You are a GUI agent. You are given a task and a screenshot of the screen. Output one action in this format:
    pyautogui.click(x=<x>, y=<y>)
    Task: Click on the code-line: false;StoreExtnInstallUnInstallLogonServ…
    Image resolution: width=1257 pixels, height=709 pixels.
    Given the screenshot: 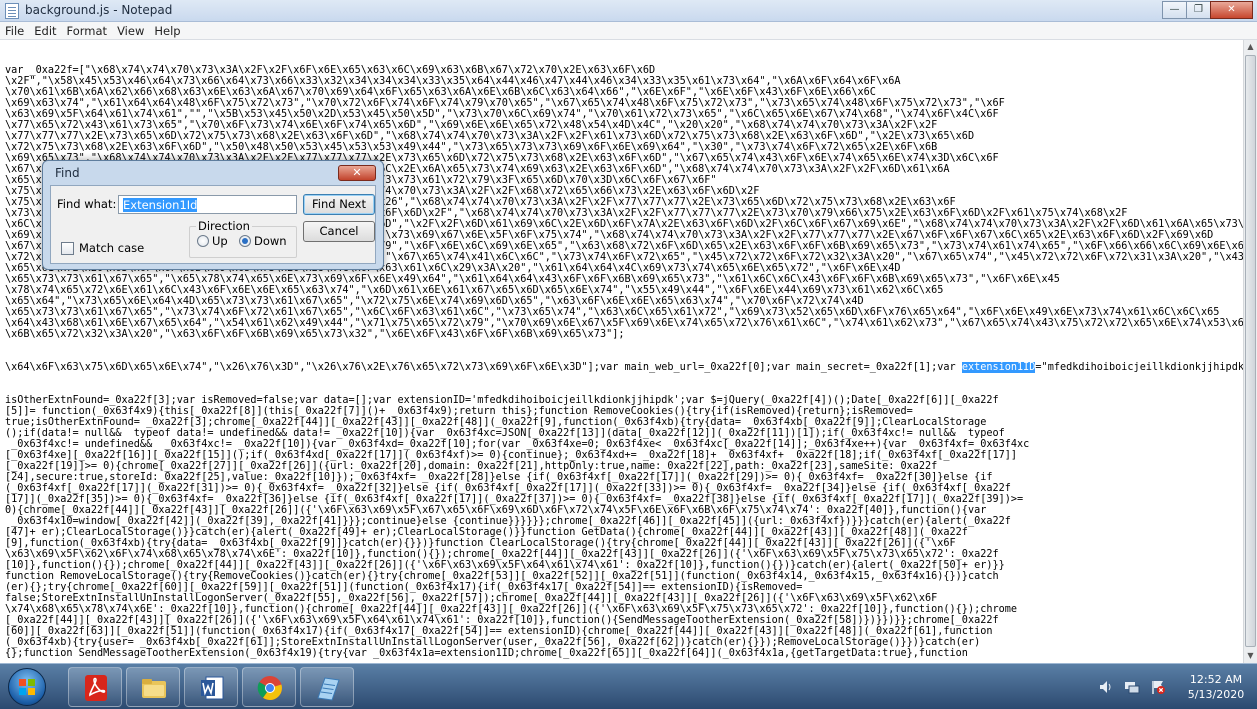 What is the action you would take?
    pyautogui.click(x=471, y=598)
    